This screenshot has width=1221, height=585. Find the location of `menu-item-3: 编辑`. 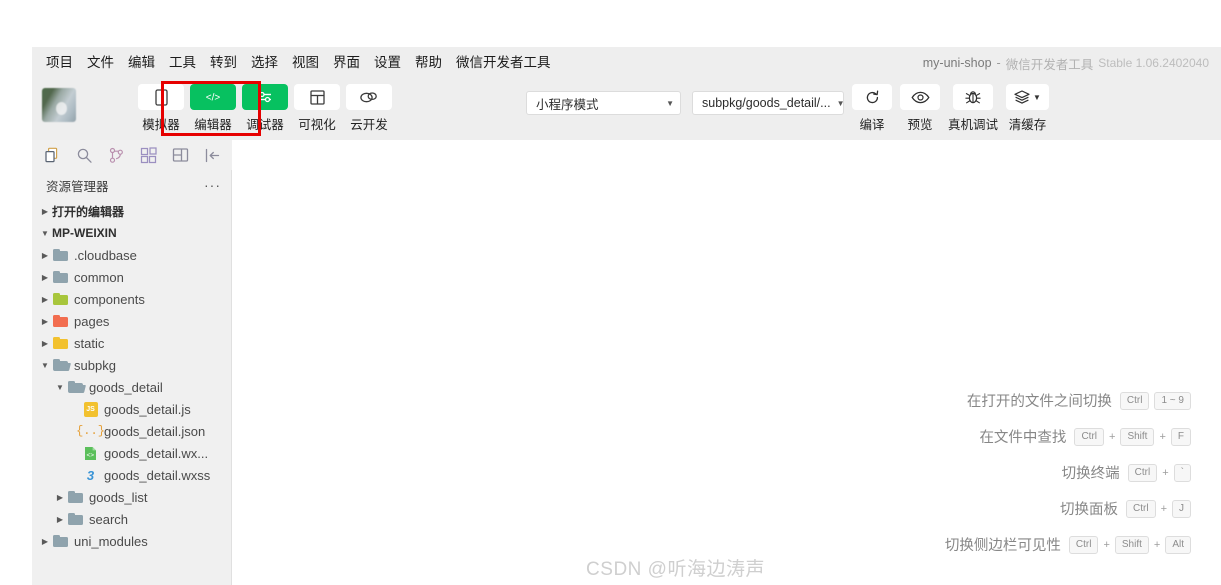

menu-item-3: 编辑 is located at coordinates (141, 63).